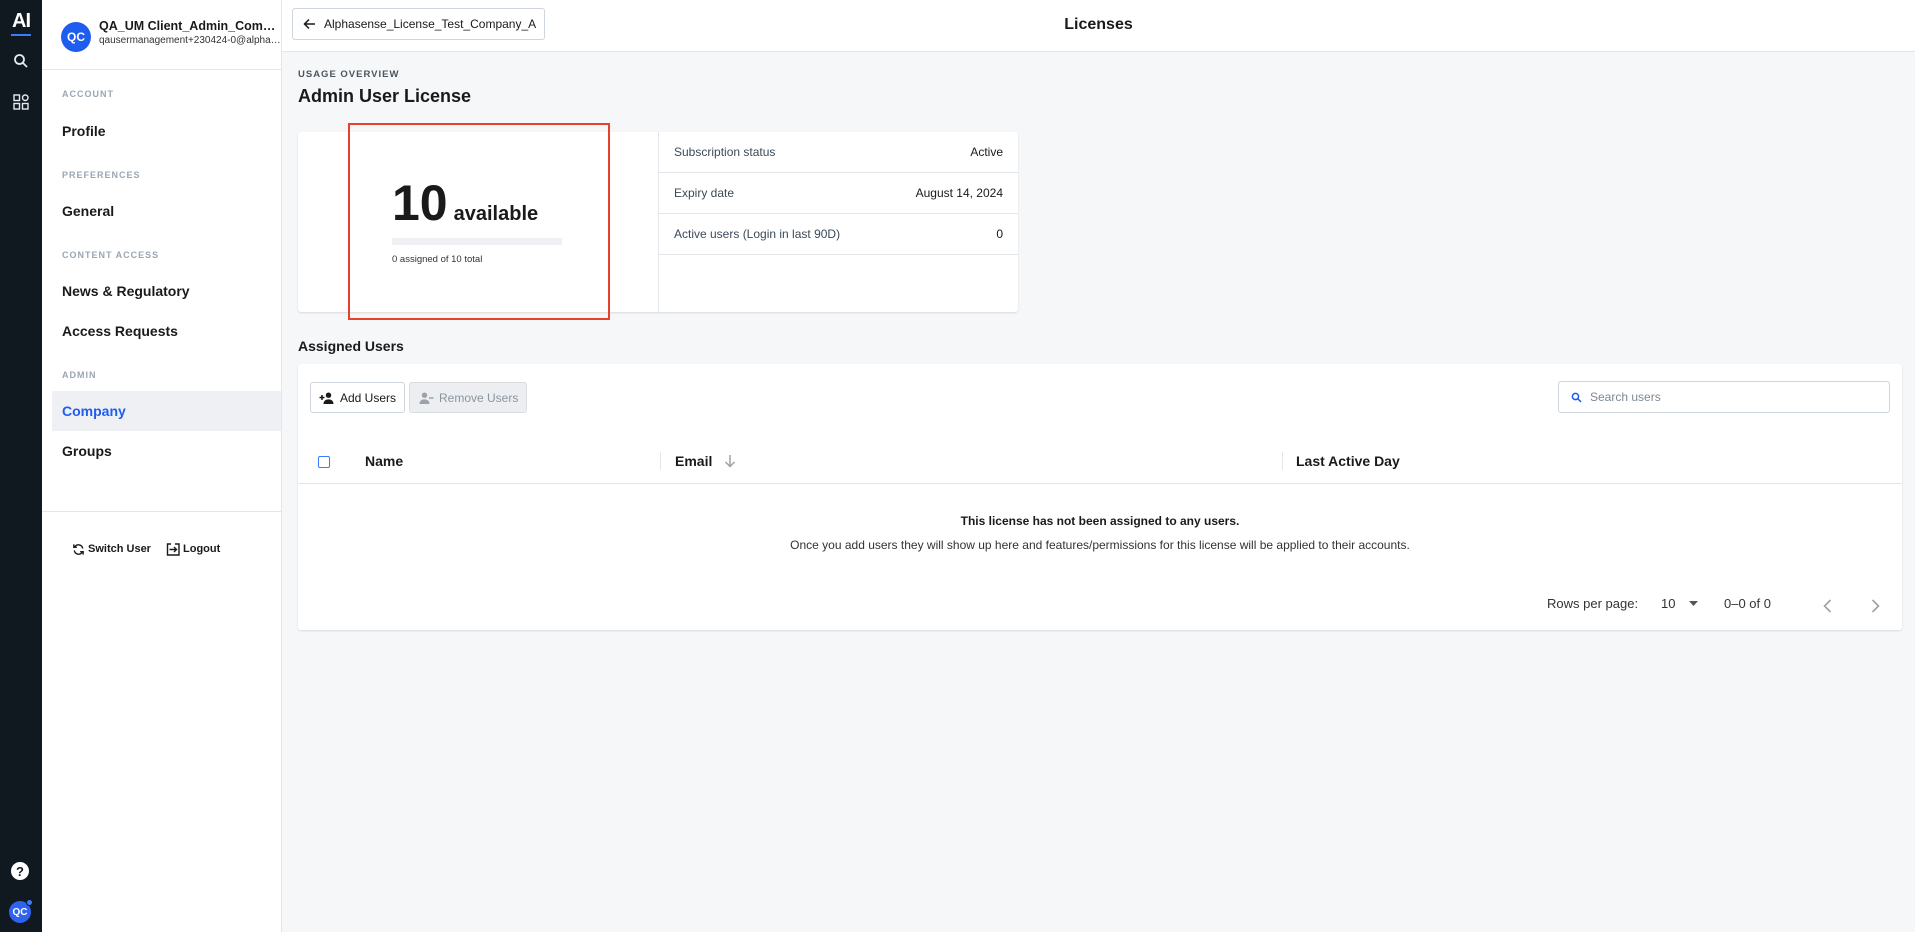 Image resolution: width=1915 pixels, height=932 pixels. I want to click on remove-users-button: Remove Users, so click(468, 397).